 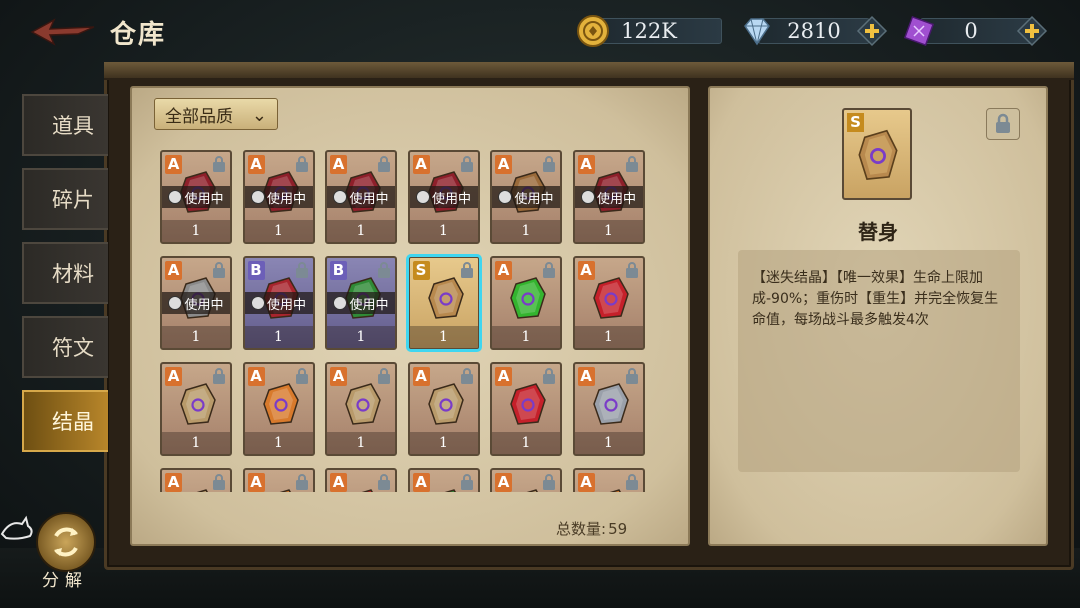 I want to click on tab-fragments: 碎片, so click(x=65, y=199).